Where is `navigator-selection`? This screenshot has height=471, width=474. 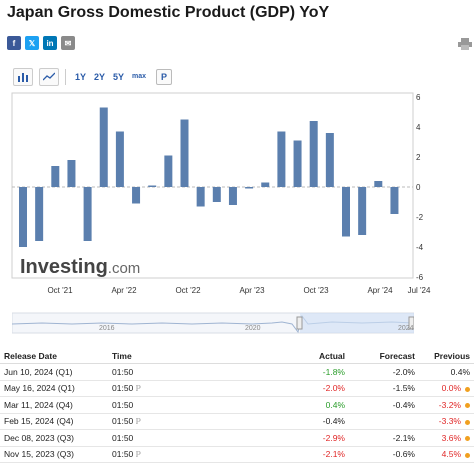
navigator-selection is located at coordinates (357, 323).